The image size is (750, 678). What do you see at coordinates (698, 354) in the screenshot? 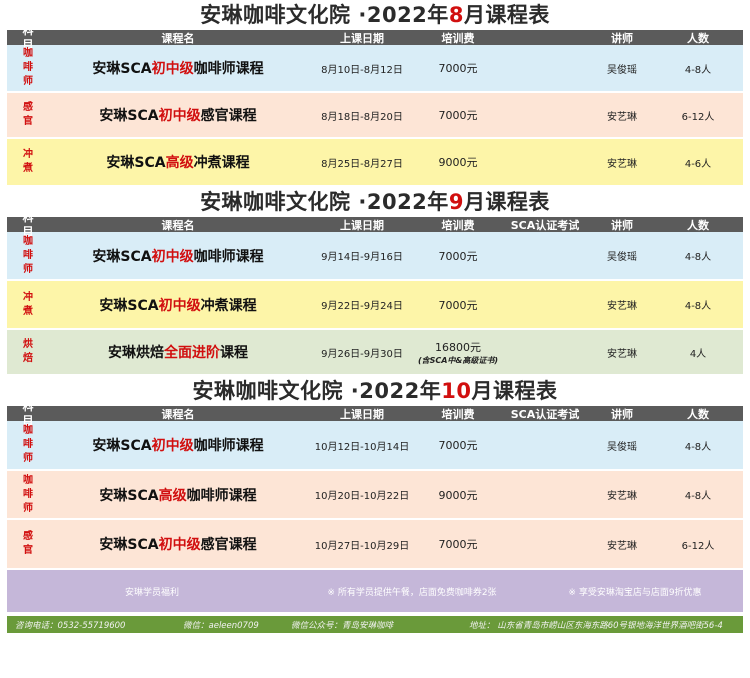
I see `size-cell: 4人` at bounding box center [698, 354].